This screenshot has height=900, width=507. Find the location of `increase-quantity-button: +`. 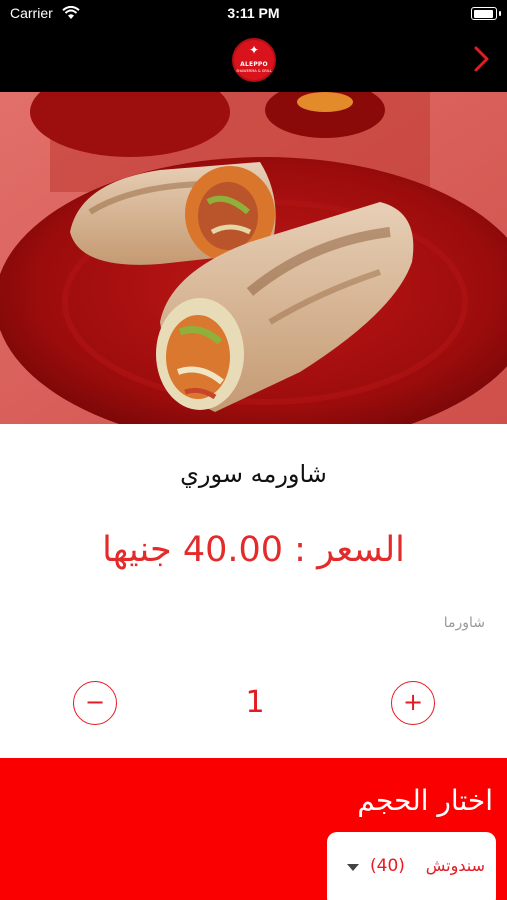

increase-quantity-button: + is located at coordinates (413, 703).